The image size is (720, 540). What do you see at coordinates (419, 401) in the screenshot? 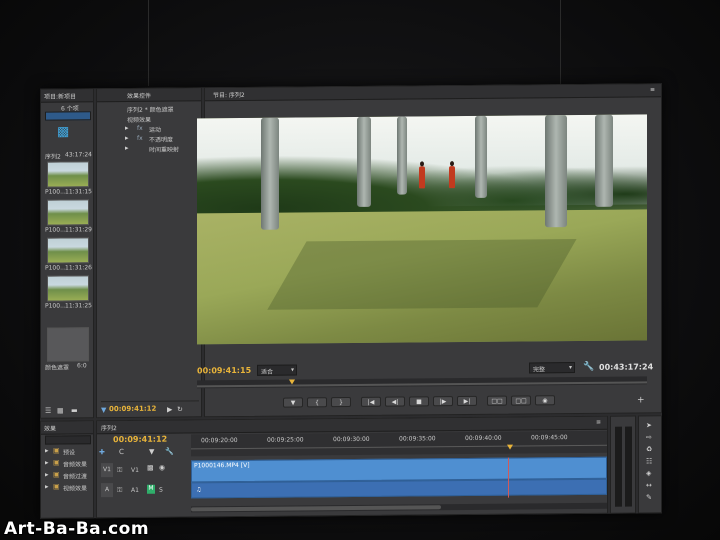
I see `stop-button: ■` at bounding box center [419, 401].